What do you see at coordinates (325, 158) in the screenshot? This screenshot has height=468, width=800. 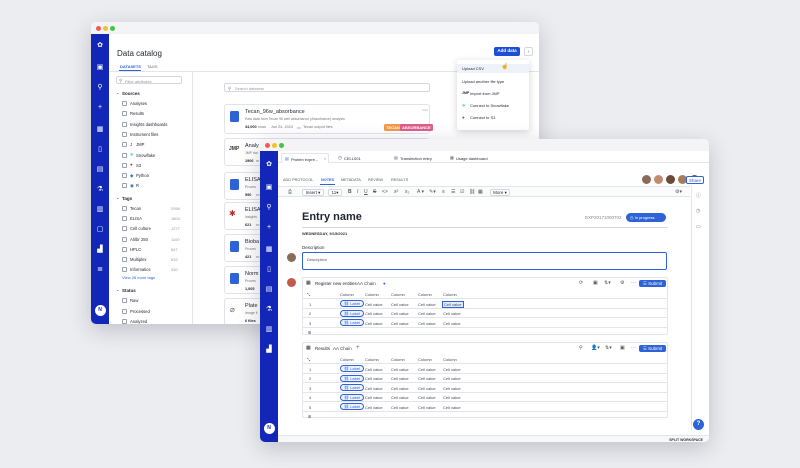 I see `close-icon: ×` at bounding box center [325, 158].